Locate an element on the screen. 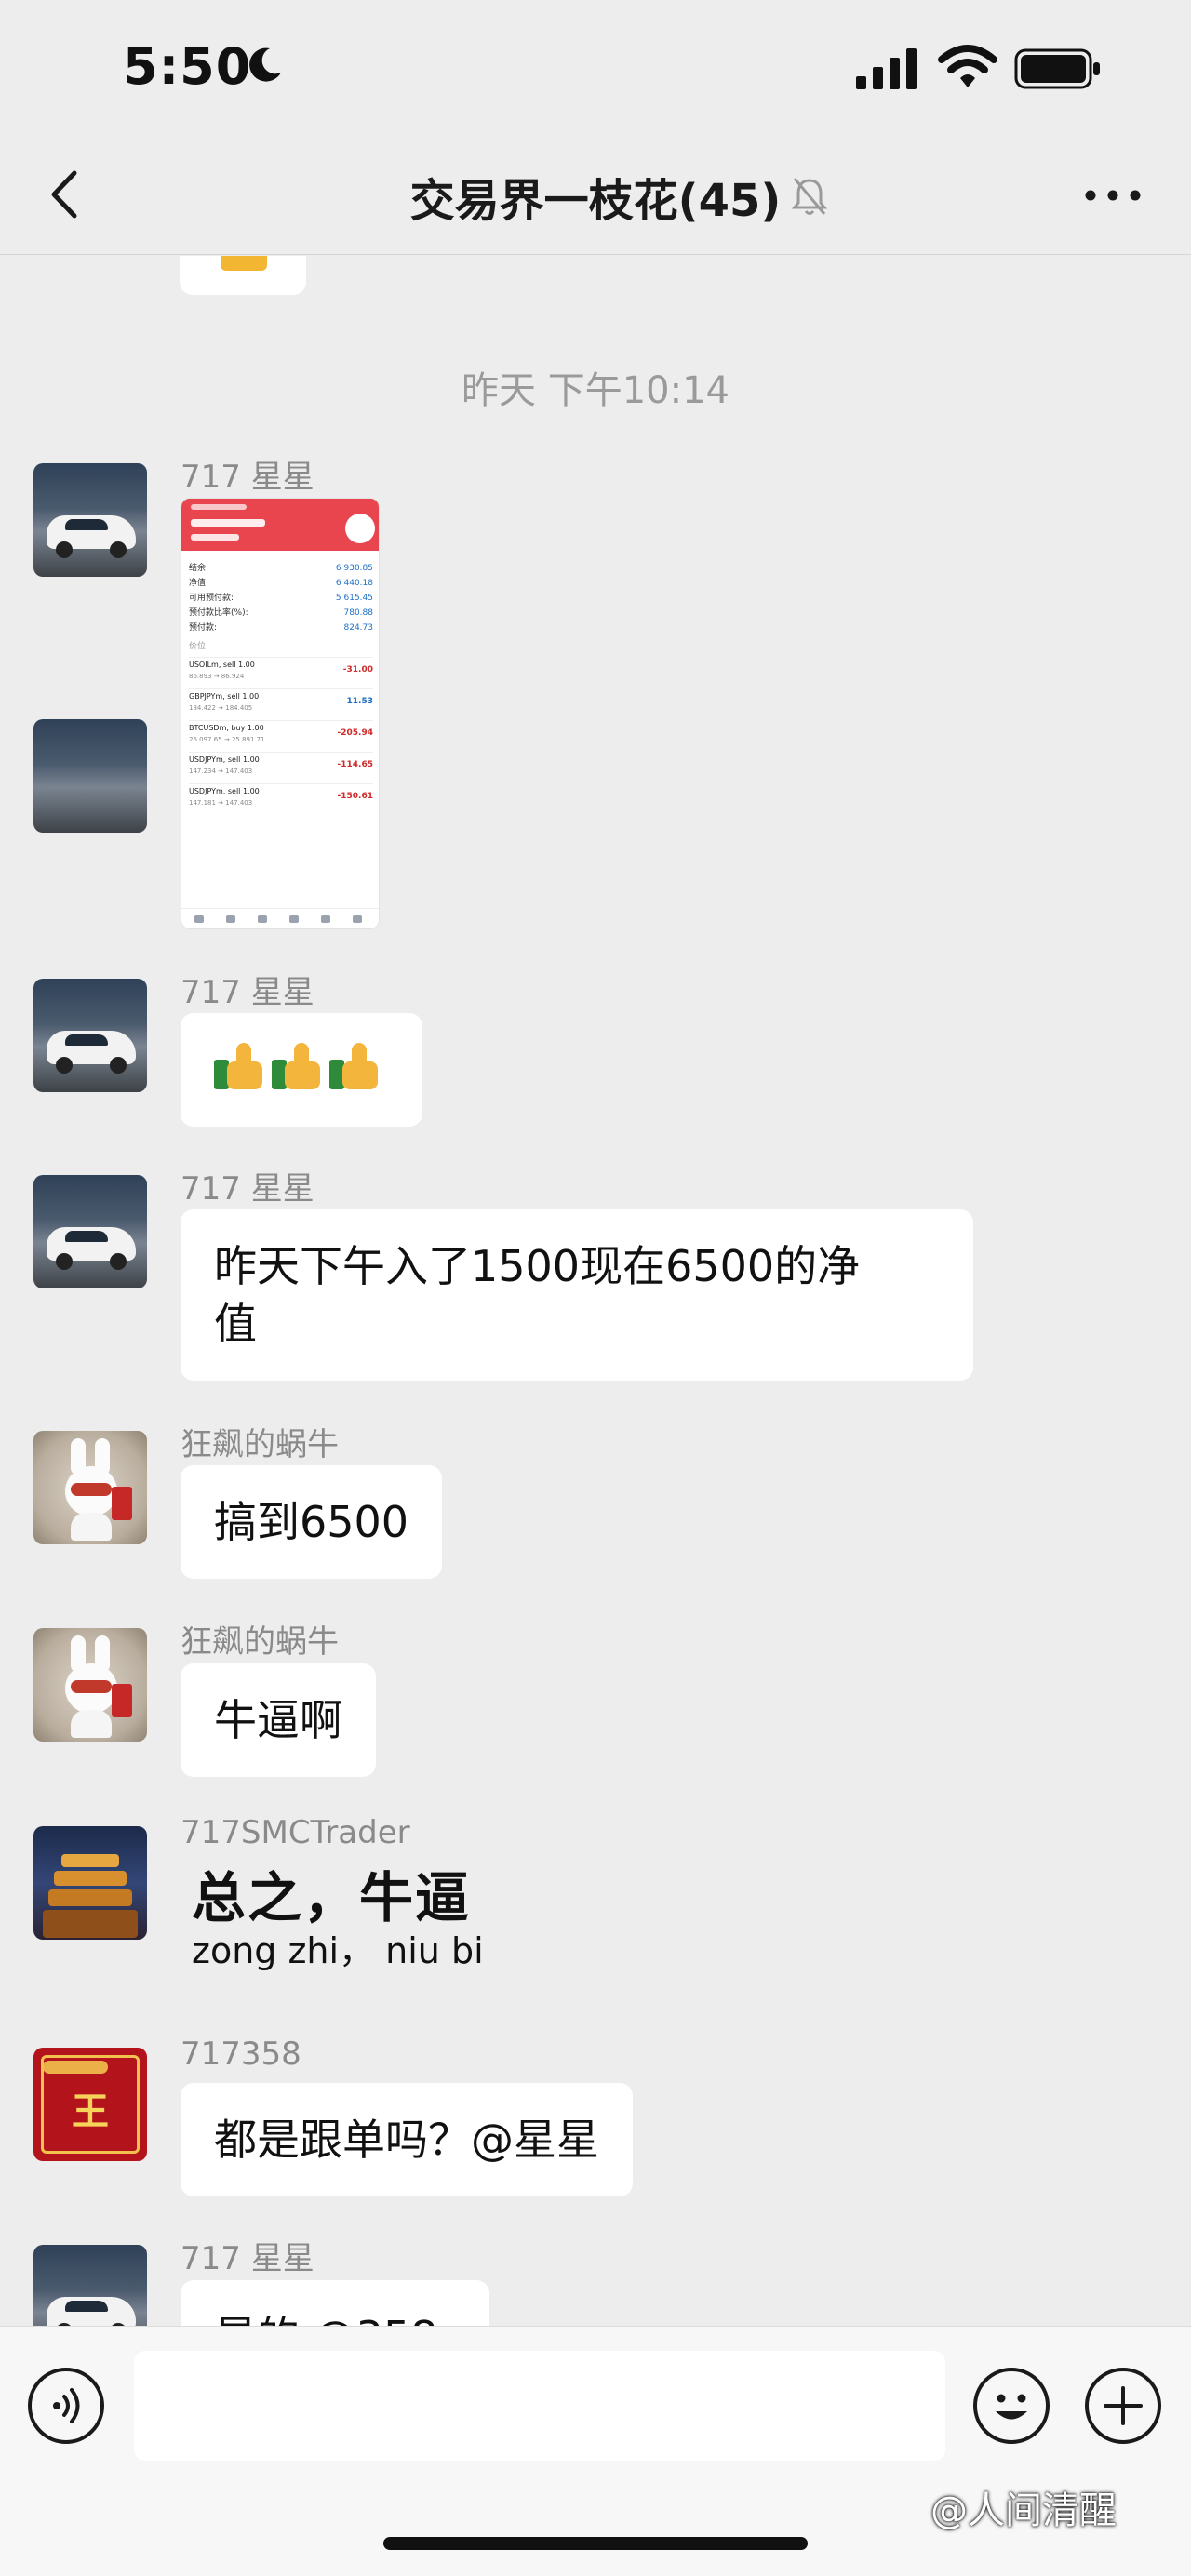 This screenshot has width=1191, height=2576. voice-input-button is located at coordinates (66, 2406).